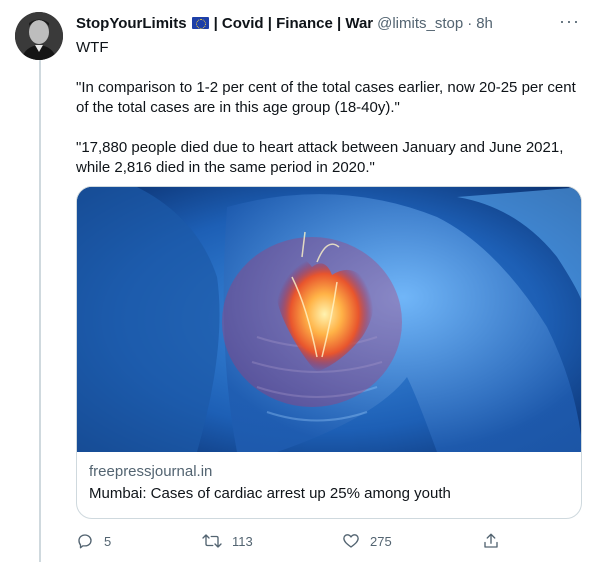 The image size is (598, 562). I want to click on reply-icon, so click(85, 541).